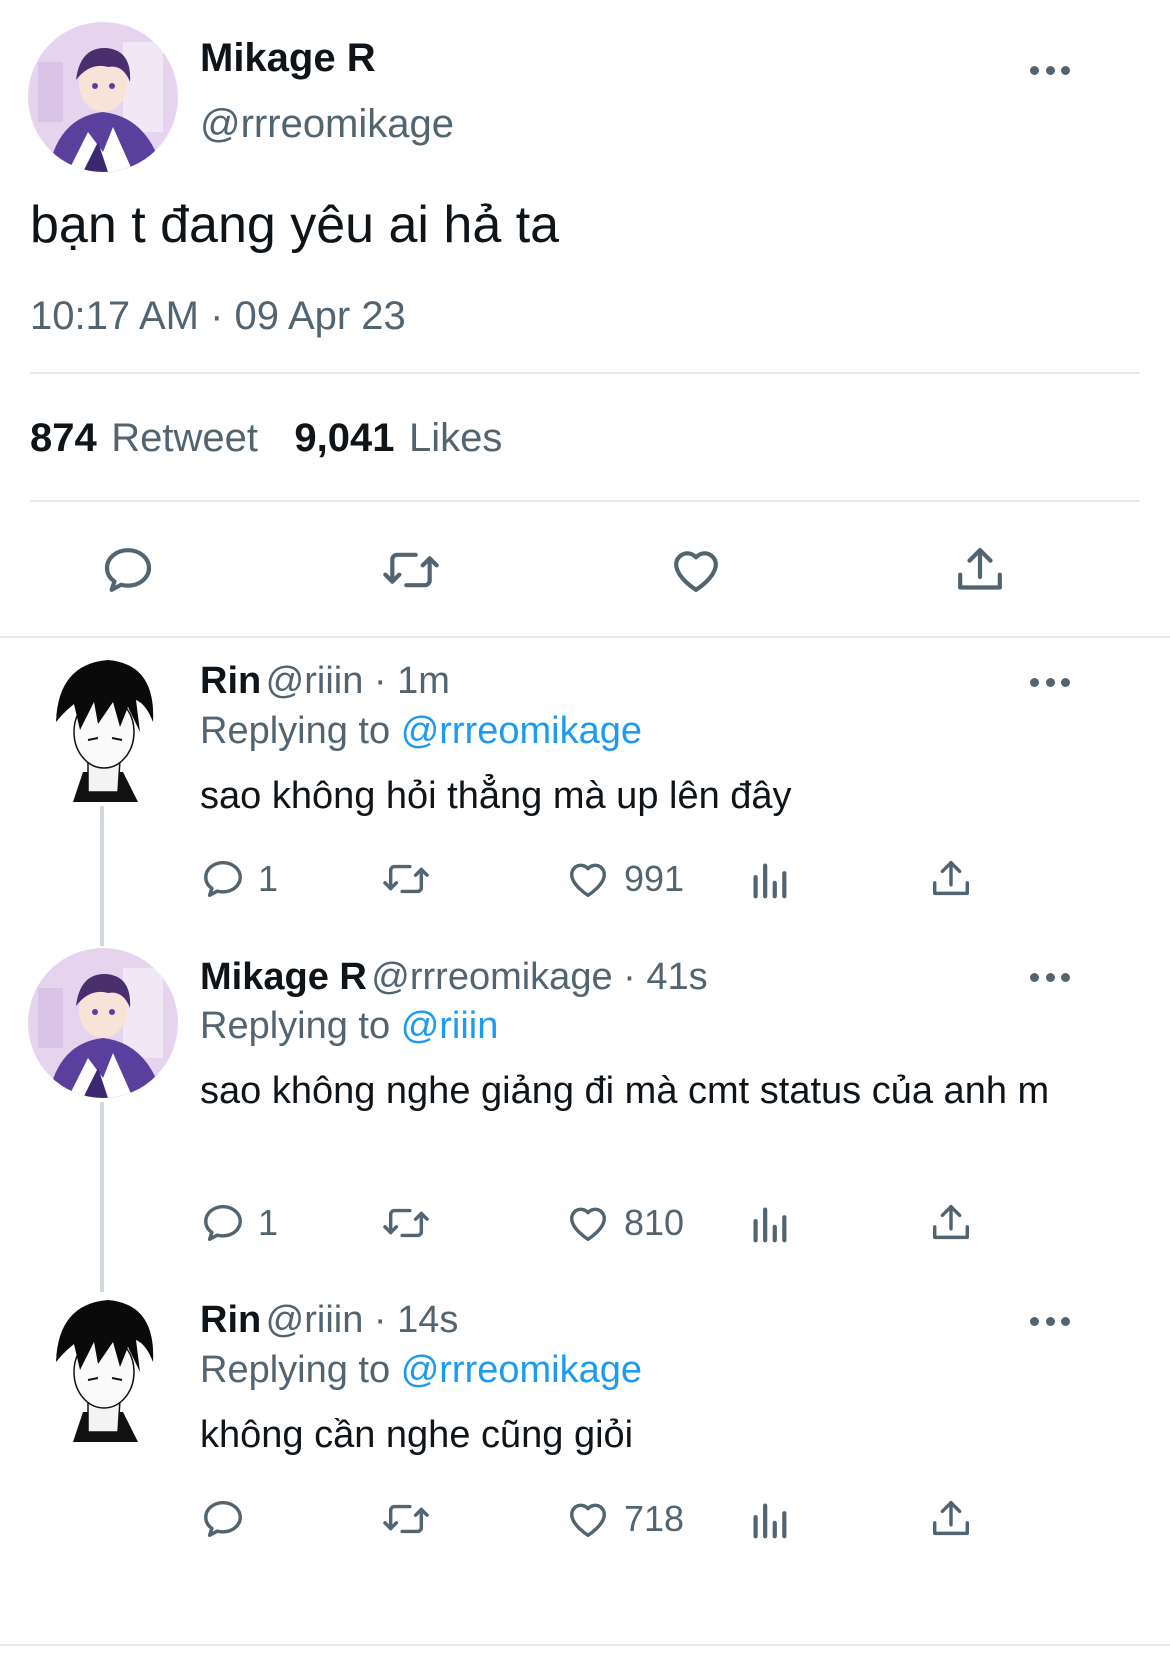  Describe the element at coordinates (654, 878) in the screenshot. I see `like-count: 991` at that location.